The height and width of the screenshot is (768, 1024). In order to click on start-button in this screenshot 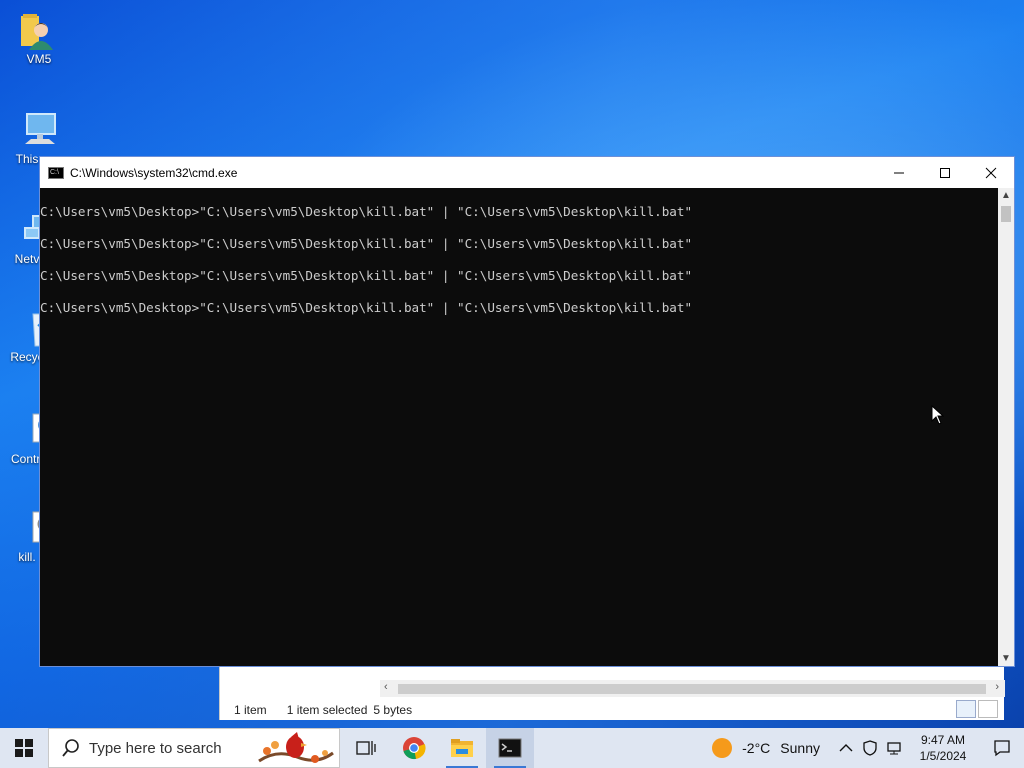, I will do `click(24, 748)`.